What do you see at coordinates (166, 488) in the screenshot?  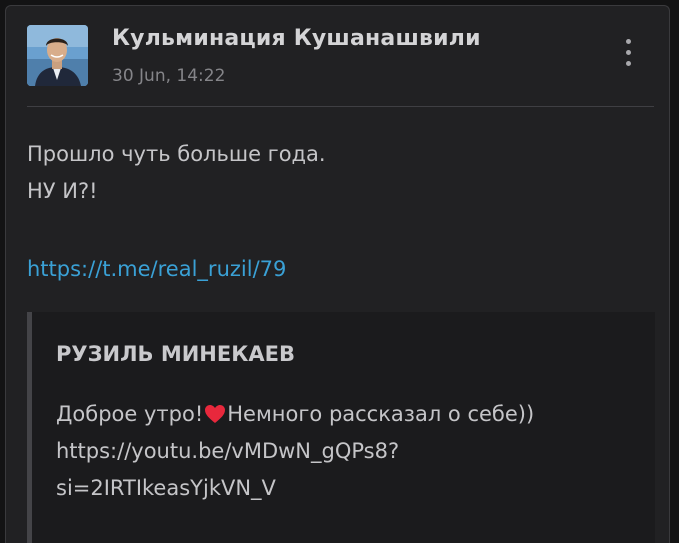 I see `quote-url-line-2: si=2IRTIkeasYjkVN_V` at bounding box center [166, 488].